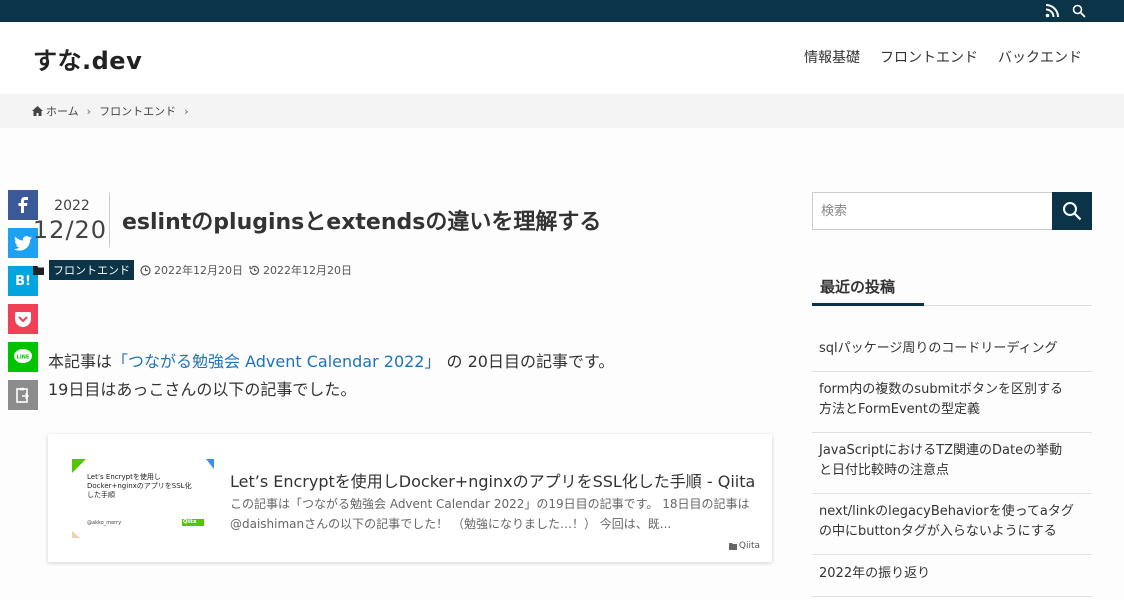 The image size is (1124, 600). What do you see at coordinates (23, 281) in the screenshot?
I see `hatena-icon: B!` at bounding box center [23, 281].